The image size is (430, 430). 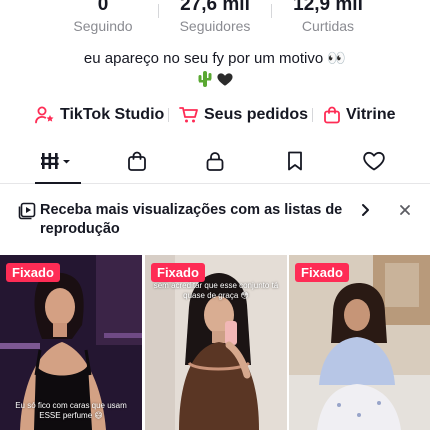 I want to click on videos-grid-icon, so click(x=57, y=161).